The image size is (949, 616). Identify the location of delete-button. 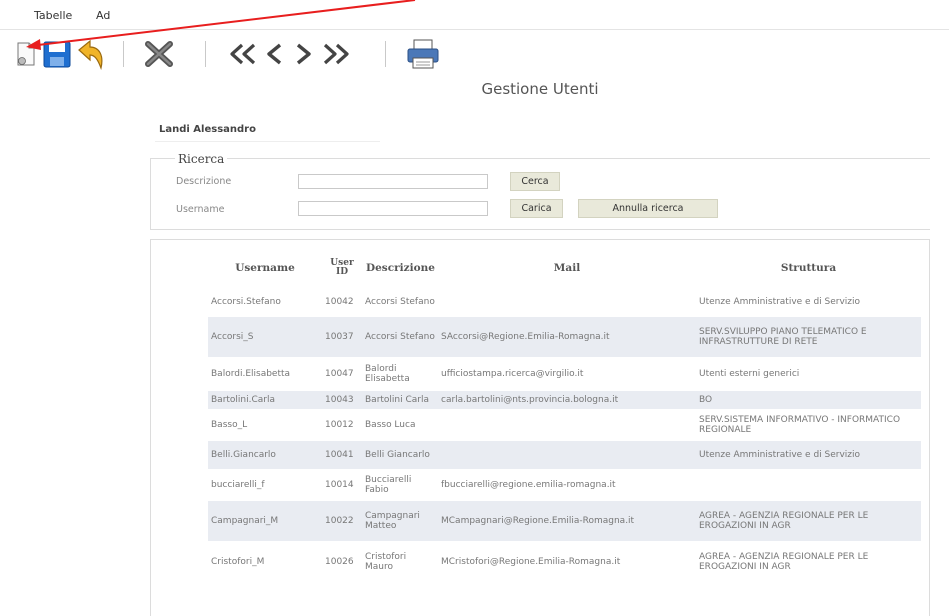
(159, 54).